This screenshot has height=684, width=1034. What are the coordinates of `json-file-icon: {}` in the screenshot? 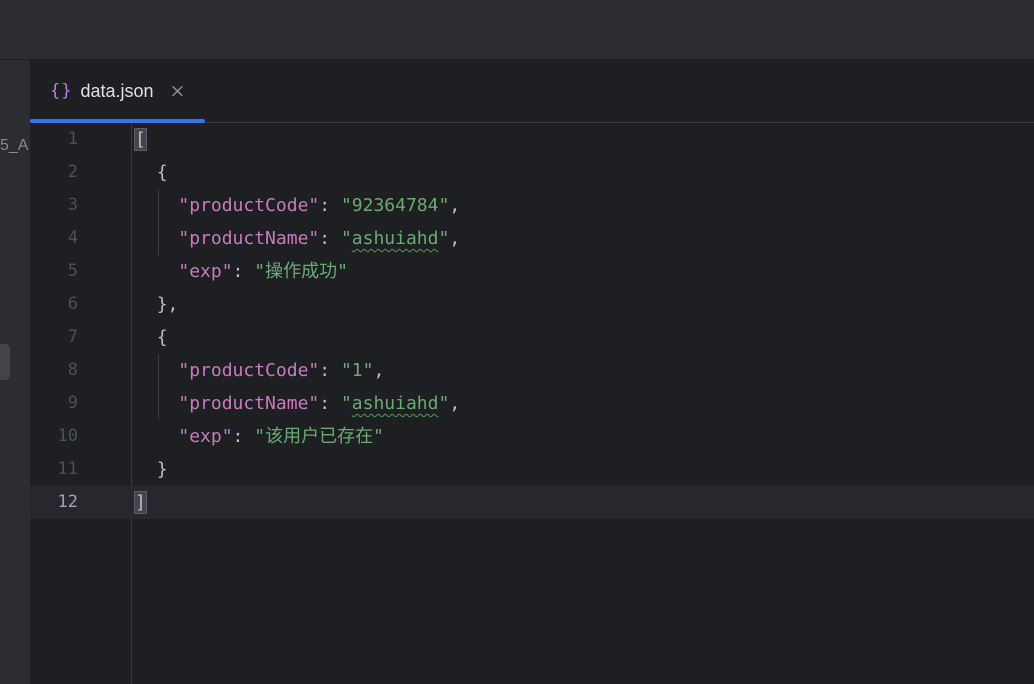 It's located at (61, 91).